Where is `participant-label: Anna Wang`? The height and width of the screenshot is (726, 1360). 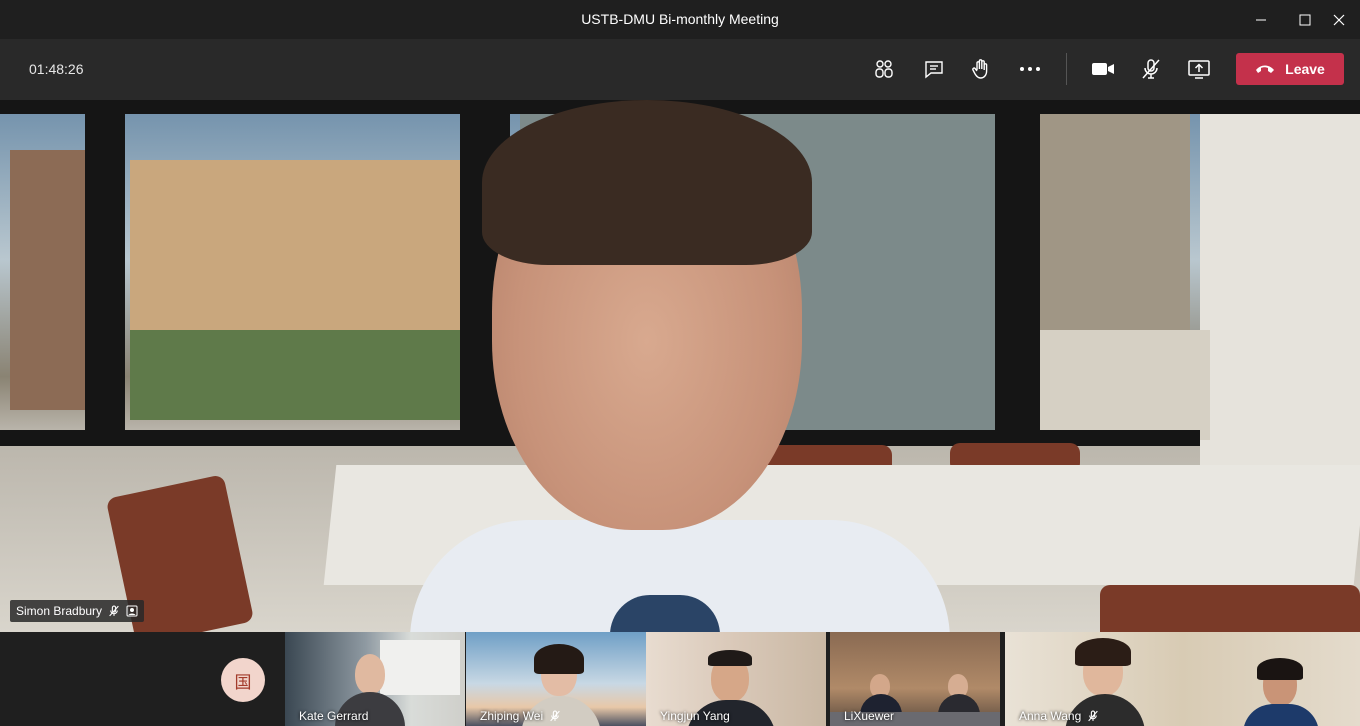 participant-label: Anna Wang is located at coordinates (1059, 716).